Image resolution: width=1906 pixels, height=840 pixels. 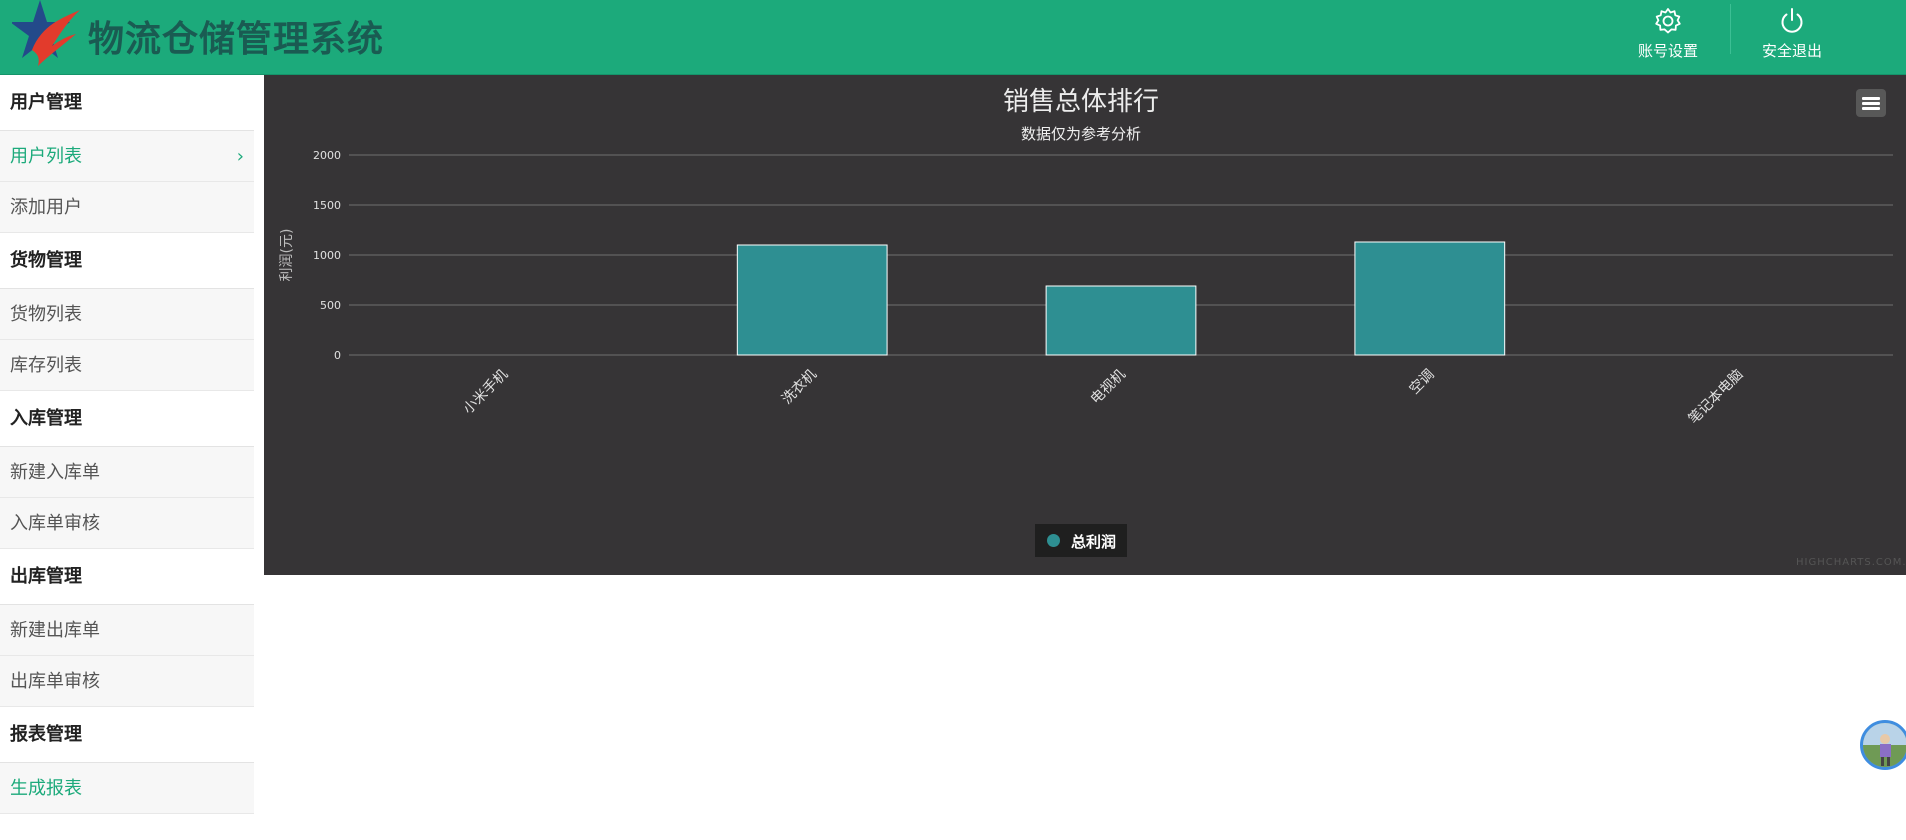 I want to click on top-header: 物流仓储管理系统 账号设置 安全退出, so click(x=953, y=37).